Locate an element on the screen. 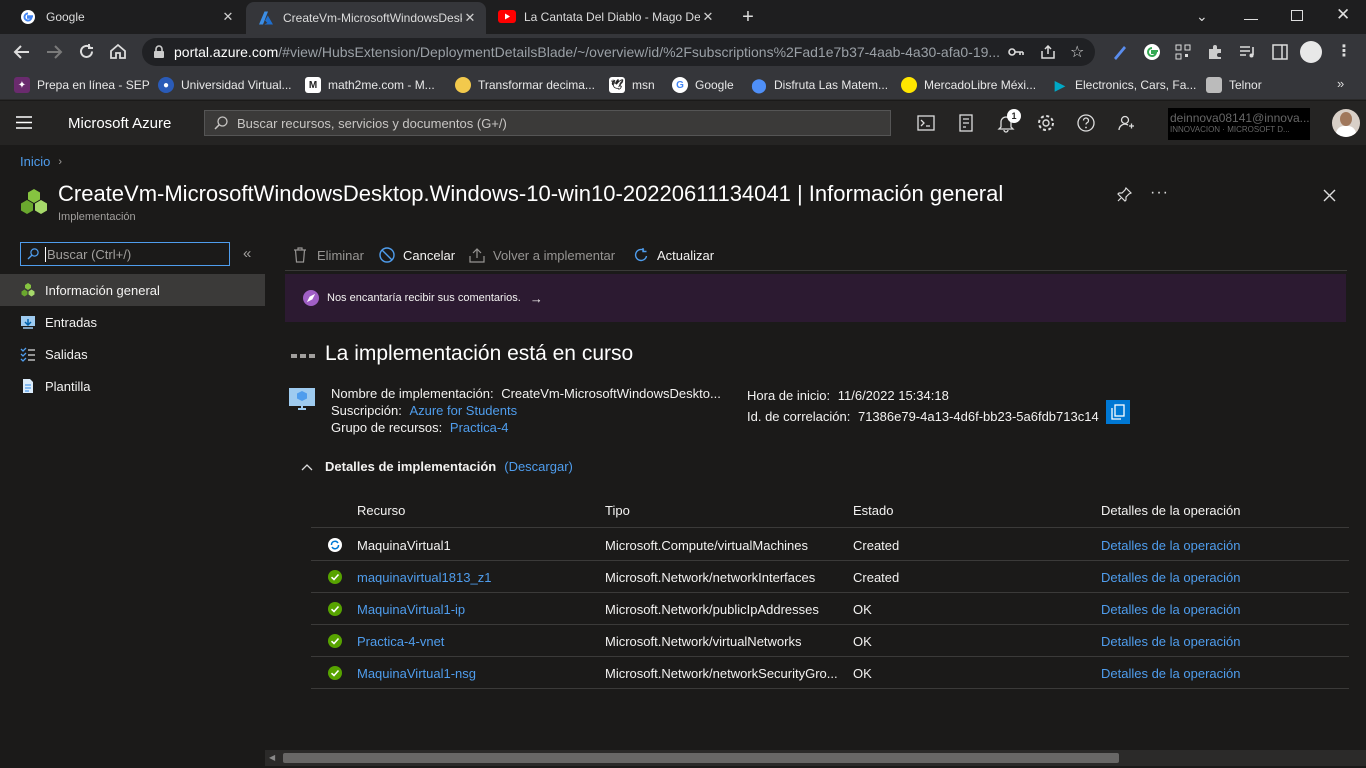 This screenshot has height=768, width=1366. url-host: portal.azure.com is located at coordinates (226, 52).